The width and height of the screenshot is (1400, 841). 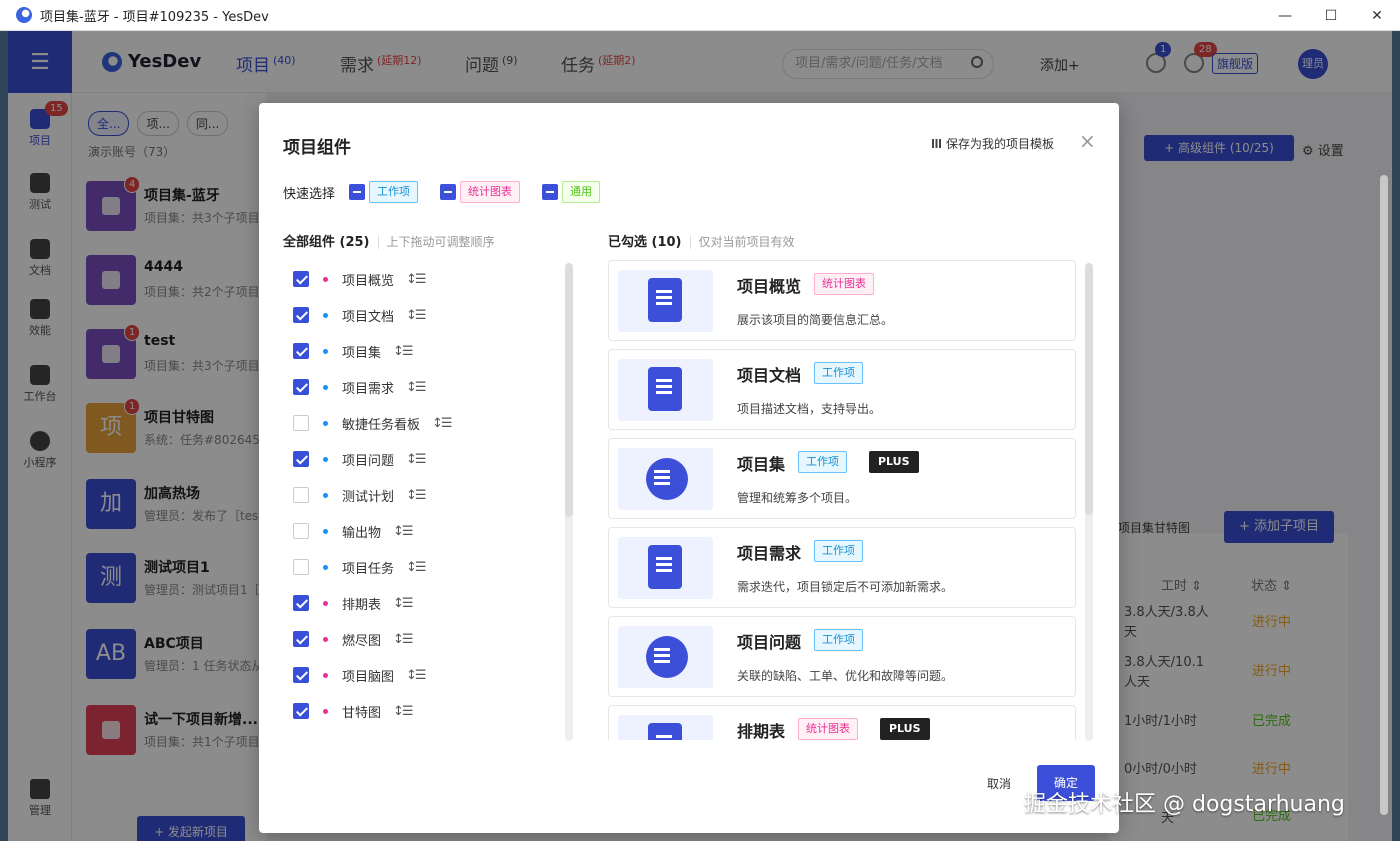 What do you see at coordinates (360, 387) in the screenshot?
I see `component-row: 项目需求 ↕☰` at bounding box center [360, 387].